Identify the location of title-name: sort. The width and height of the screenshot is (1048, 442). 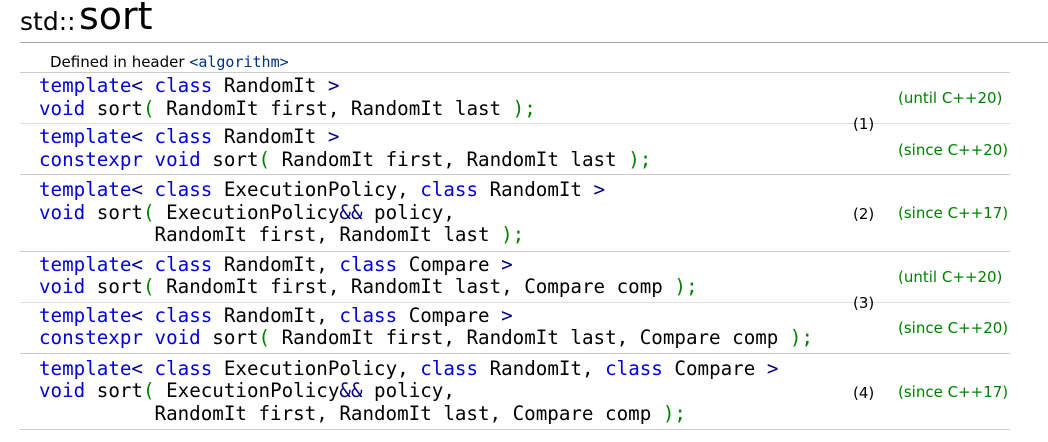
(116, 19).